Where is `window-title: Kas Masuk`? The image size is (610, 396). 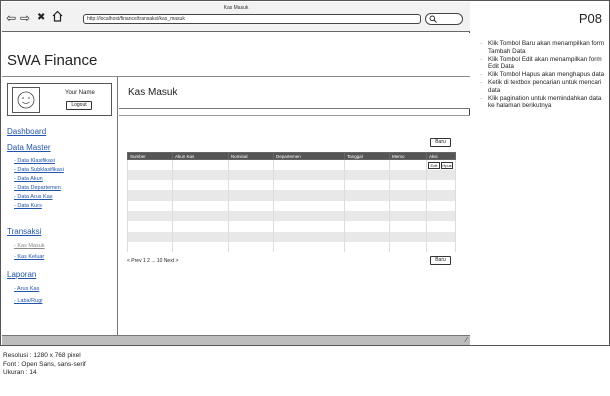
window-title: Kas Masuk is located at coordinates (236, 8).